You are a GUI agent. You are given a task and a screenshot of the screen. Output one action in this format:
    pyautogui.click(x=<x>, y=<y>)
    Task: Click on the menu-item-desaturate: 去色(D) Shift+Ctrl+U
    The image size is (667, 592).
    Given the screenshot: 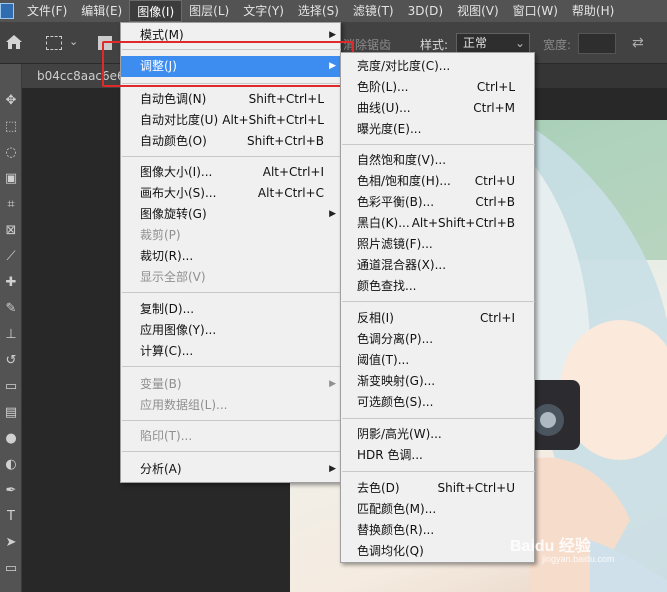 What is the action you would take?
    pyautogui.click(x=437, y=488)
    